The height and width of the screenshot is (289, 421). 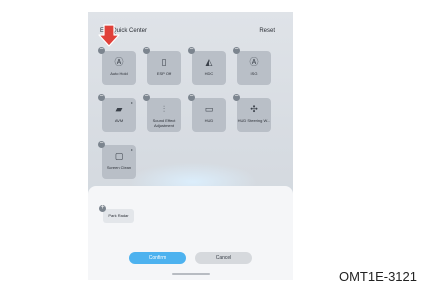 I want to click on tile-sound-effect: − ⫶ Sound Effect Adjustment, so click(x=162, y=112).